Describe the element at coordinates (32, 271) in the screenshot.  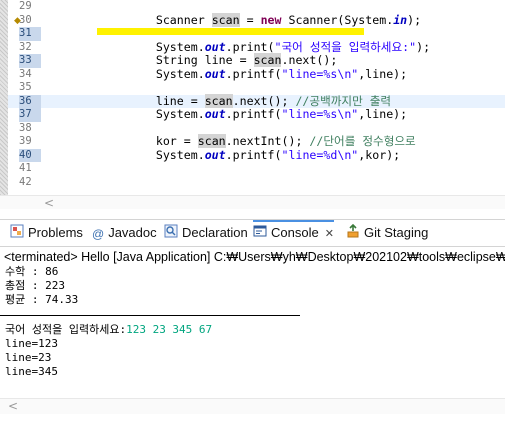
I see `console-output-line: 수학 : 86` at that location.